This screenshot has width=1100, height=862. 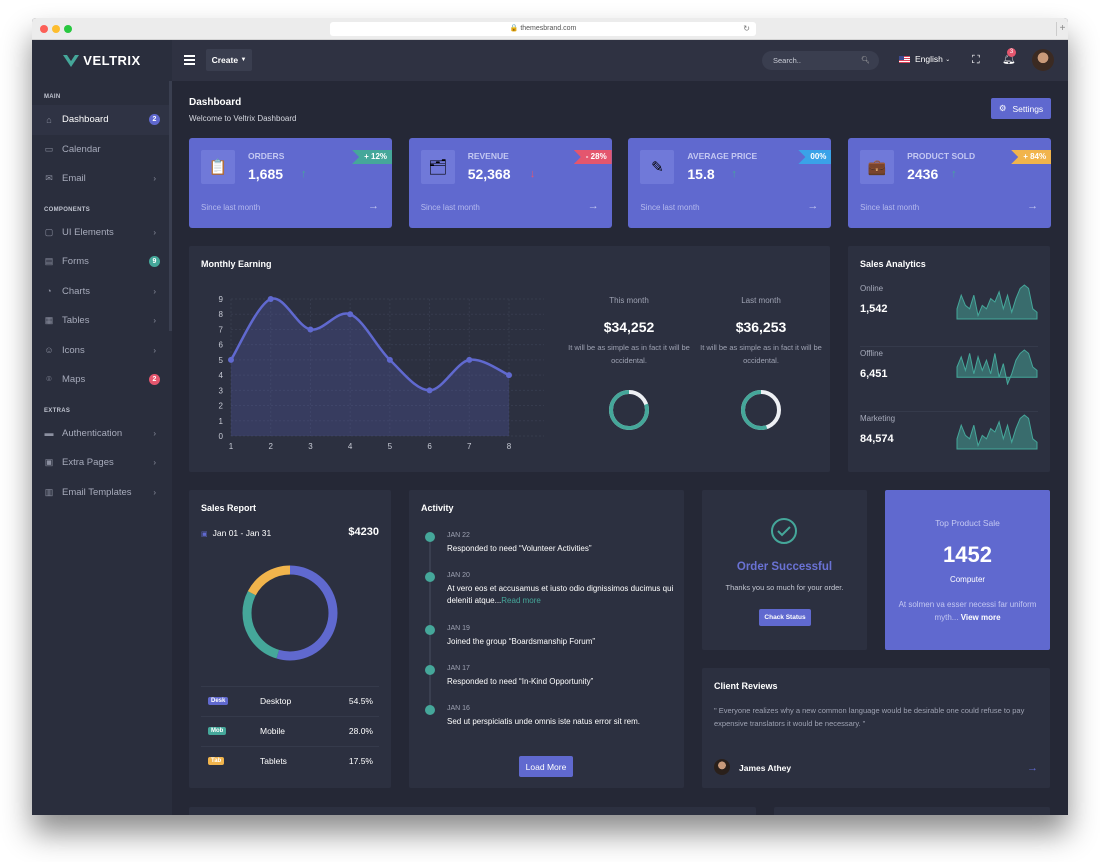 I want to click on sidebar-section-title: COMPONENTS, so click(x=67, y=209).